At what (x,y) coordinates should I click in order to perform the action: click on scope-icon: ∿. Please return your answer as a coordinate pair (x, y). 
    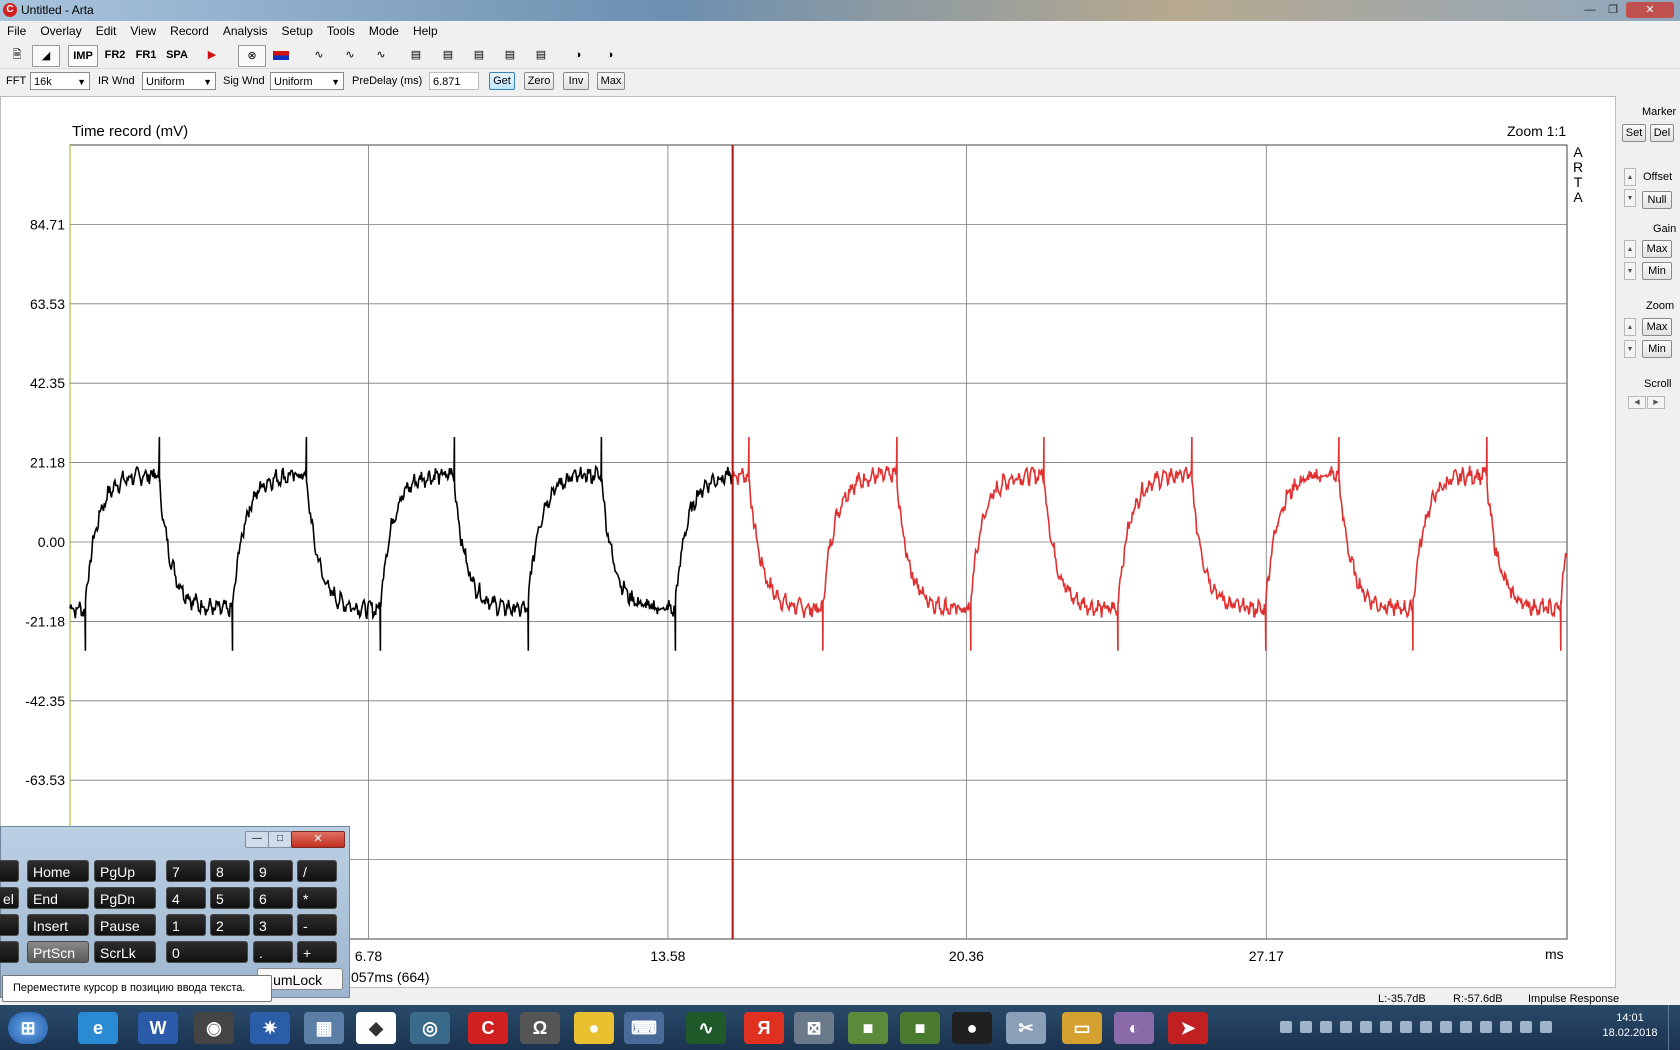
    Looking at the image, I should click on (706, 1028).